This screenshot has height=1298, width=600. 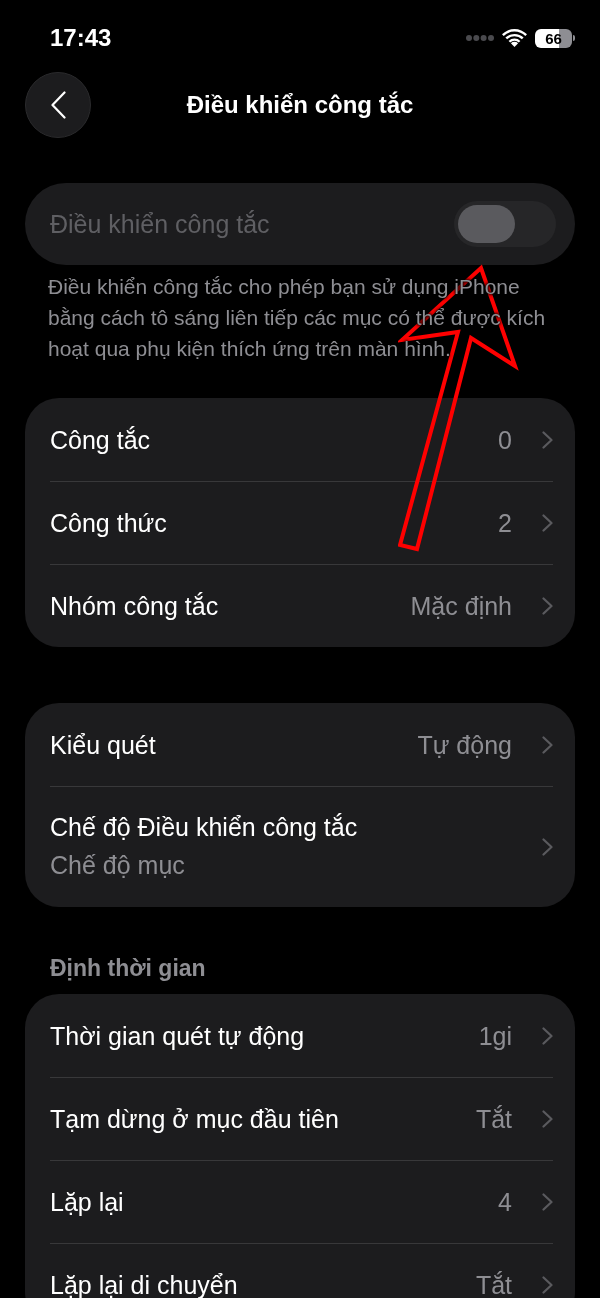 What do you see at coordinates (514, 38) in the screenshot?
I see `wifi-icon` at bounding box center [514, 38].